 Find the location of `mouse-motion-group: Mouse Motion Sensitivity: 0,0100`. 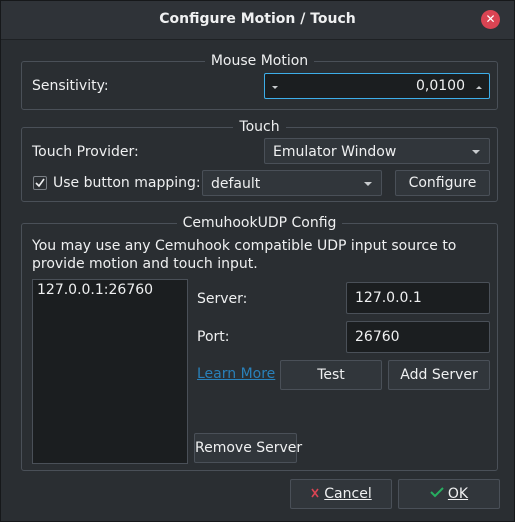

mouse-motion-group: Mouse Motion Sensitivity: 0,0100 is located at coordinates (259, 81).